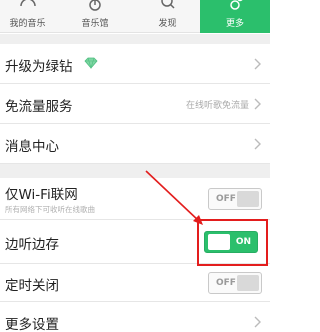 Image resolution: width=320 pixels, height=332 pixels. What do you see at coordinates (232, 242) in the screenshot?
I see `annotation-highlight-box` at bounding box center [232, 242].